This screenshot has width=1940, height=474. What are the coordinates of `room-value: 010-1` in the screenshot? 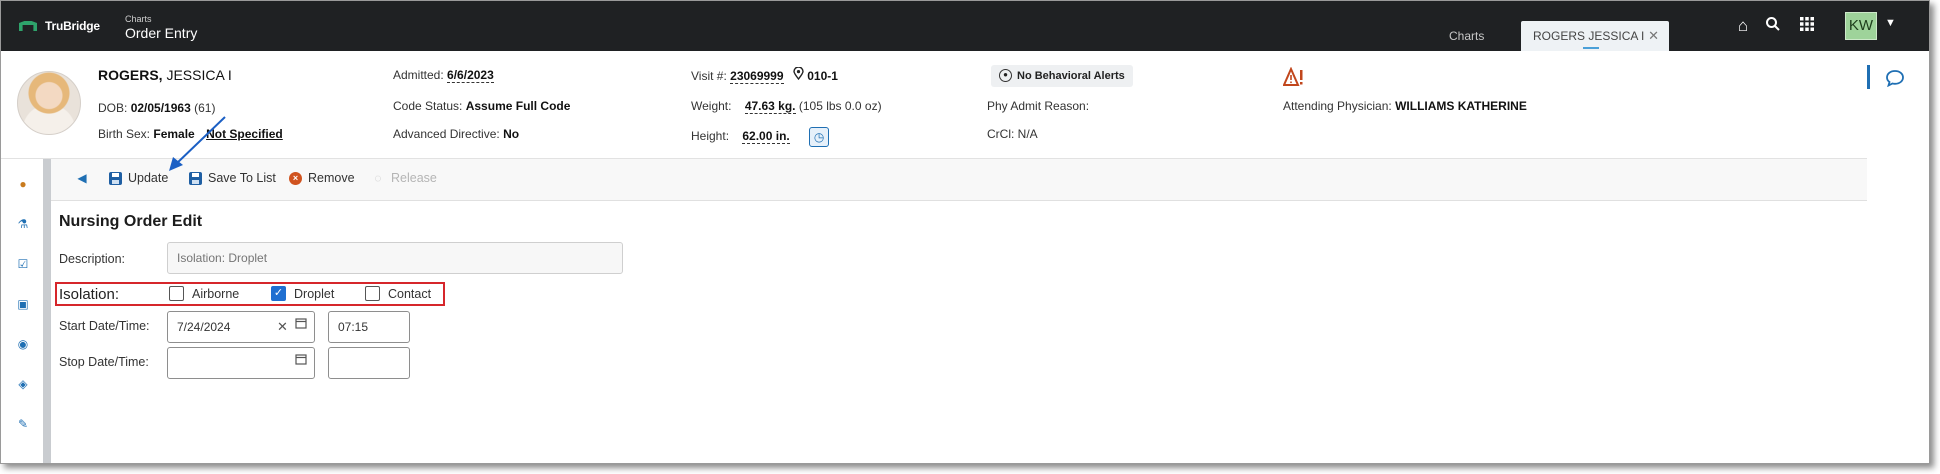 It's located at (822, 76).